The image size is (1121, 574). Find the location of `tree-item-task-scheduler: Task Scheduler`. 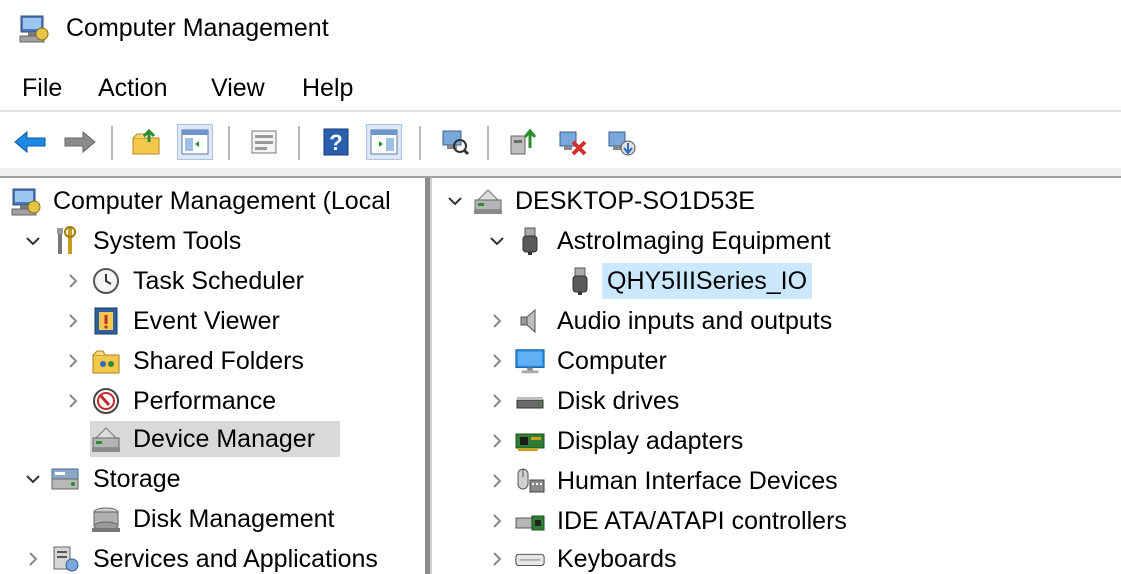

tree-item-task-scheduler: Task Scheduler is located at coordinates (185, 281).